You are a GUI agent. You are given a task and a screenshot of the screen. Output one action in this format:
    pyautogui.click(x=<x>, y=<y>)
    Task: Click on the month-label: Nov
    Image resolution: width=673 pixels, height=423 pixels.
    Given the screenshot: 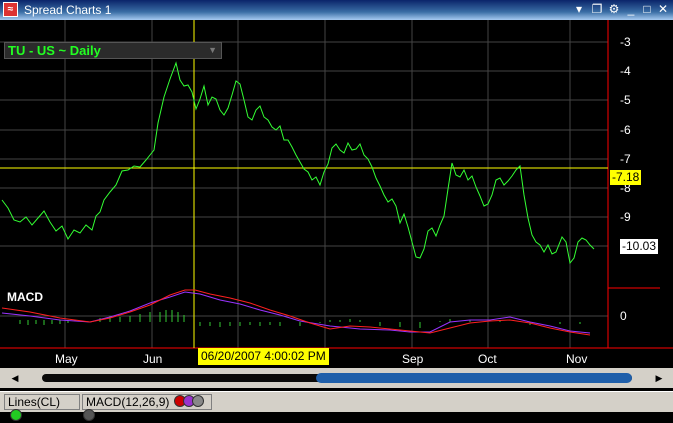 What is the action you would take?
    pyautogui.click(x=577, y=359)
    